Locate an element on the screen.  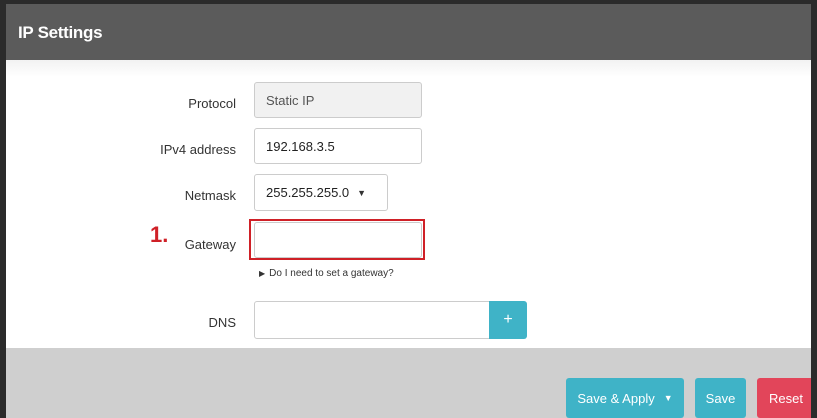
ipv4-label: IPv4 address is located at coordinates (198, 149).